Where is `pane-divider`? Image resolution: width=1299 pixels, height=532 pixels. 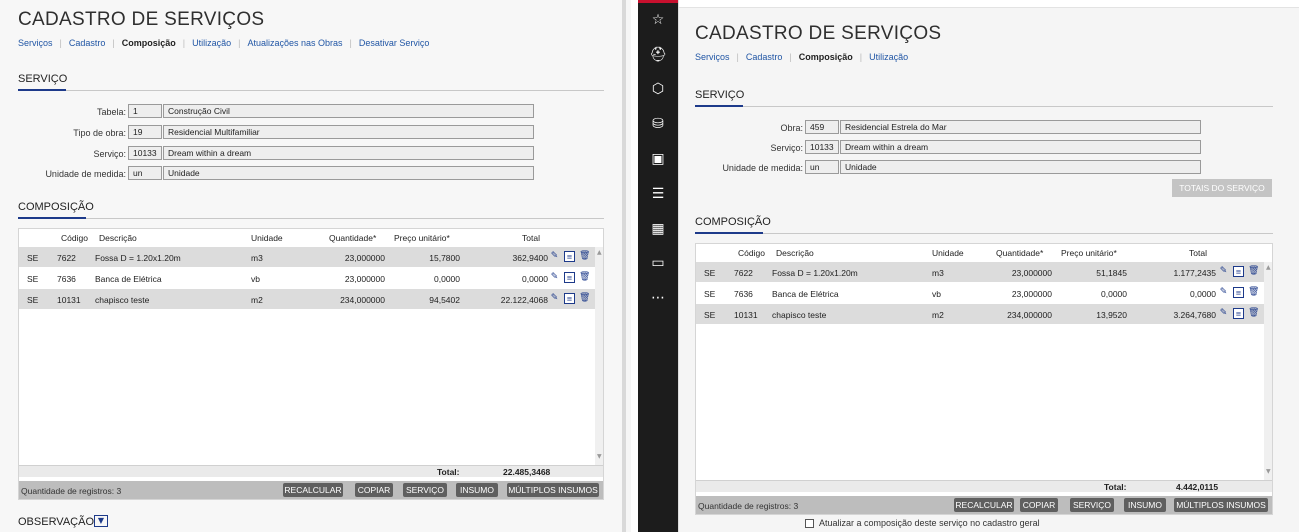 pane-divider is located at coordinates (624, 266).